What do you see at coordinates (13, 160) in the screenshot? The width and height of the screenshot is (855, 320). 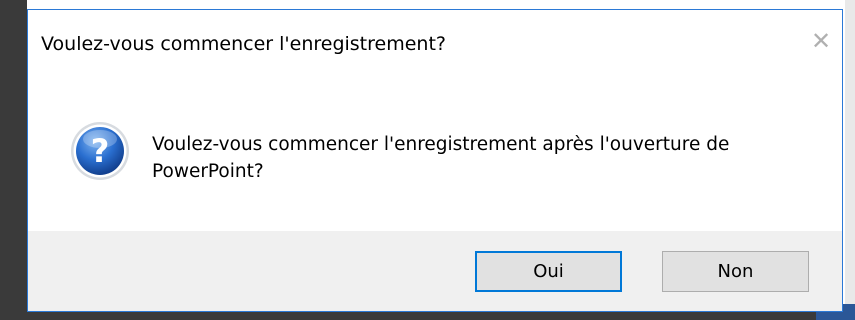 I see `background-window-left` at bounding box center [13, 160].